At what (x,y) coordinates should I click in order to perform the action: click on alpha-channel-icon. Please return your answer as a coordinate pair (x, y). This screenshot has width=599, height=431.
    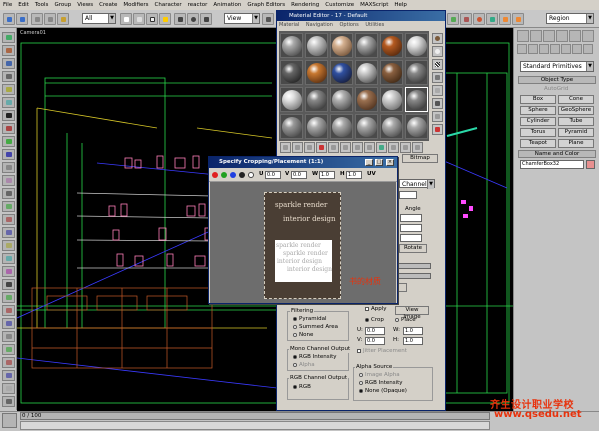
    Looking at the image, I should click on (242, 175).